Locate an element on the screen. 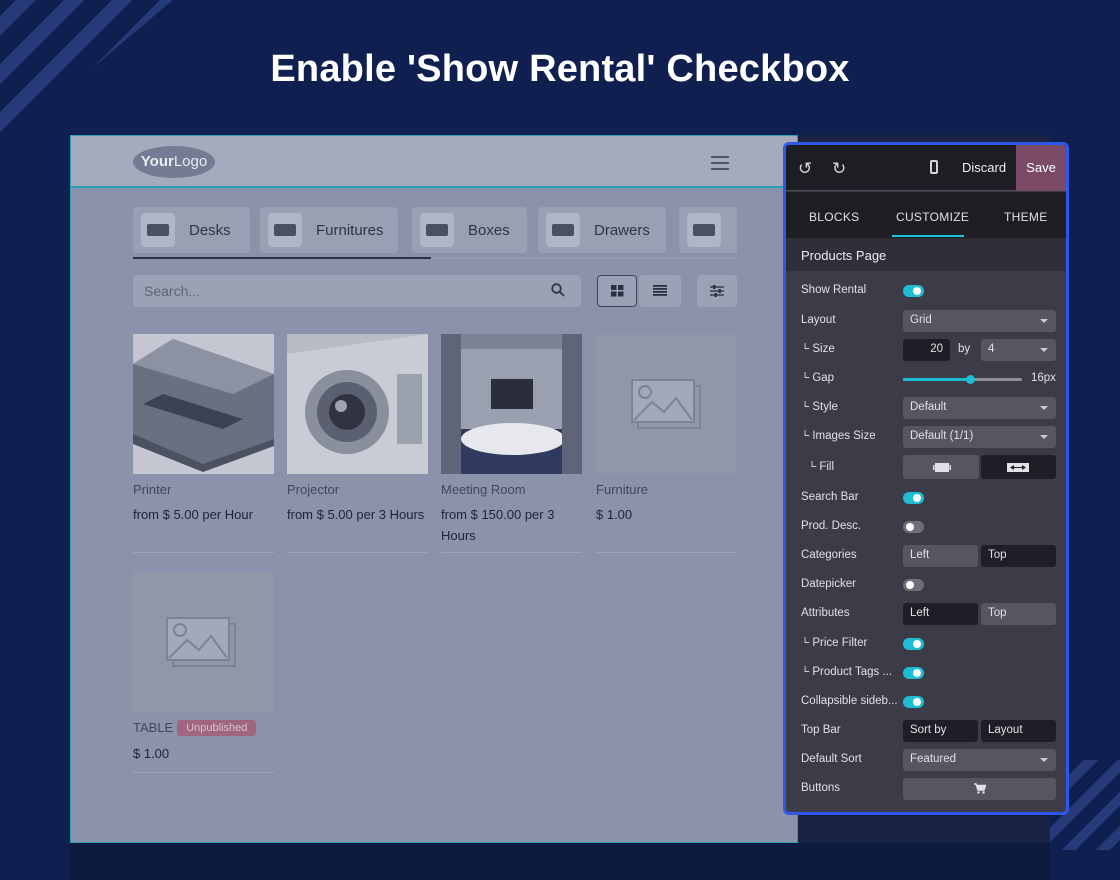  option-attributes: Attributes Left Top is located at coordinates (926, 615).